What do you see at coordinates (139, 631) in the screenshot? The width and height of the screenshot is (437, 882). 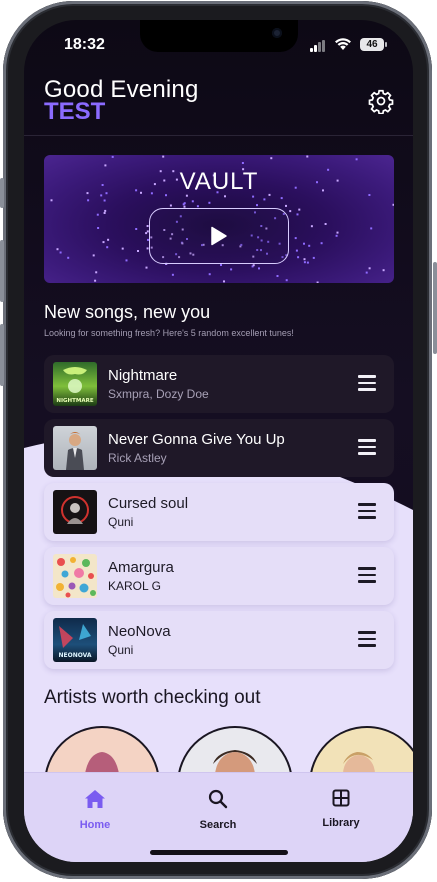 I see `song-title: NeoNova` at bounding box center [139, 631].